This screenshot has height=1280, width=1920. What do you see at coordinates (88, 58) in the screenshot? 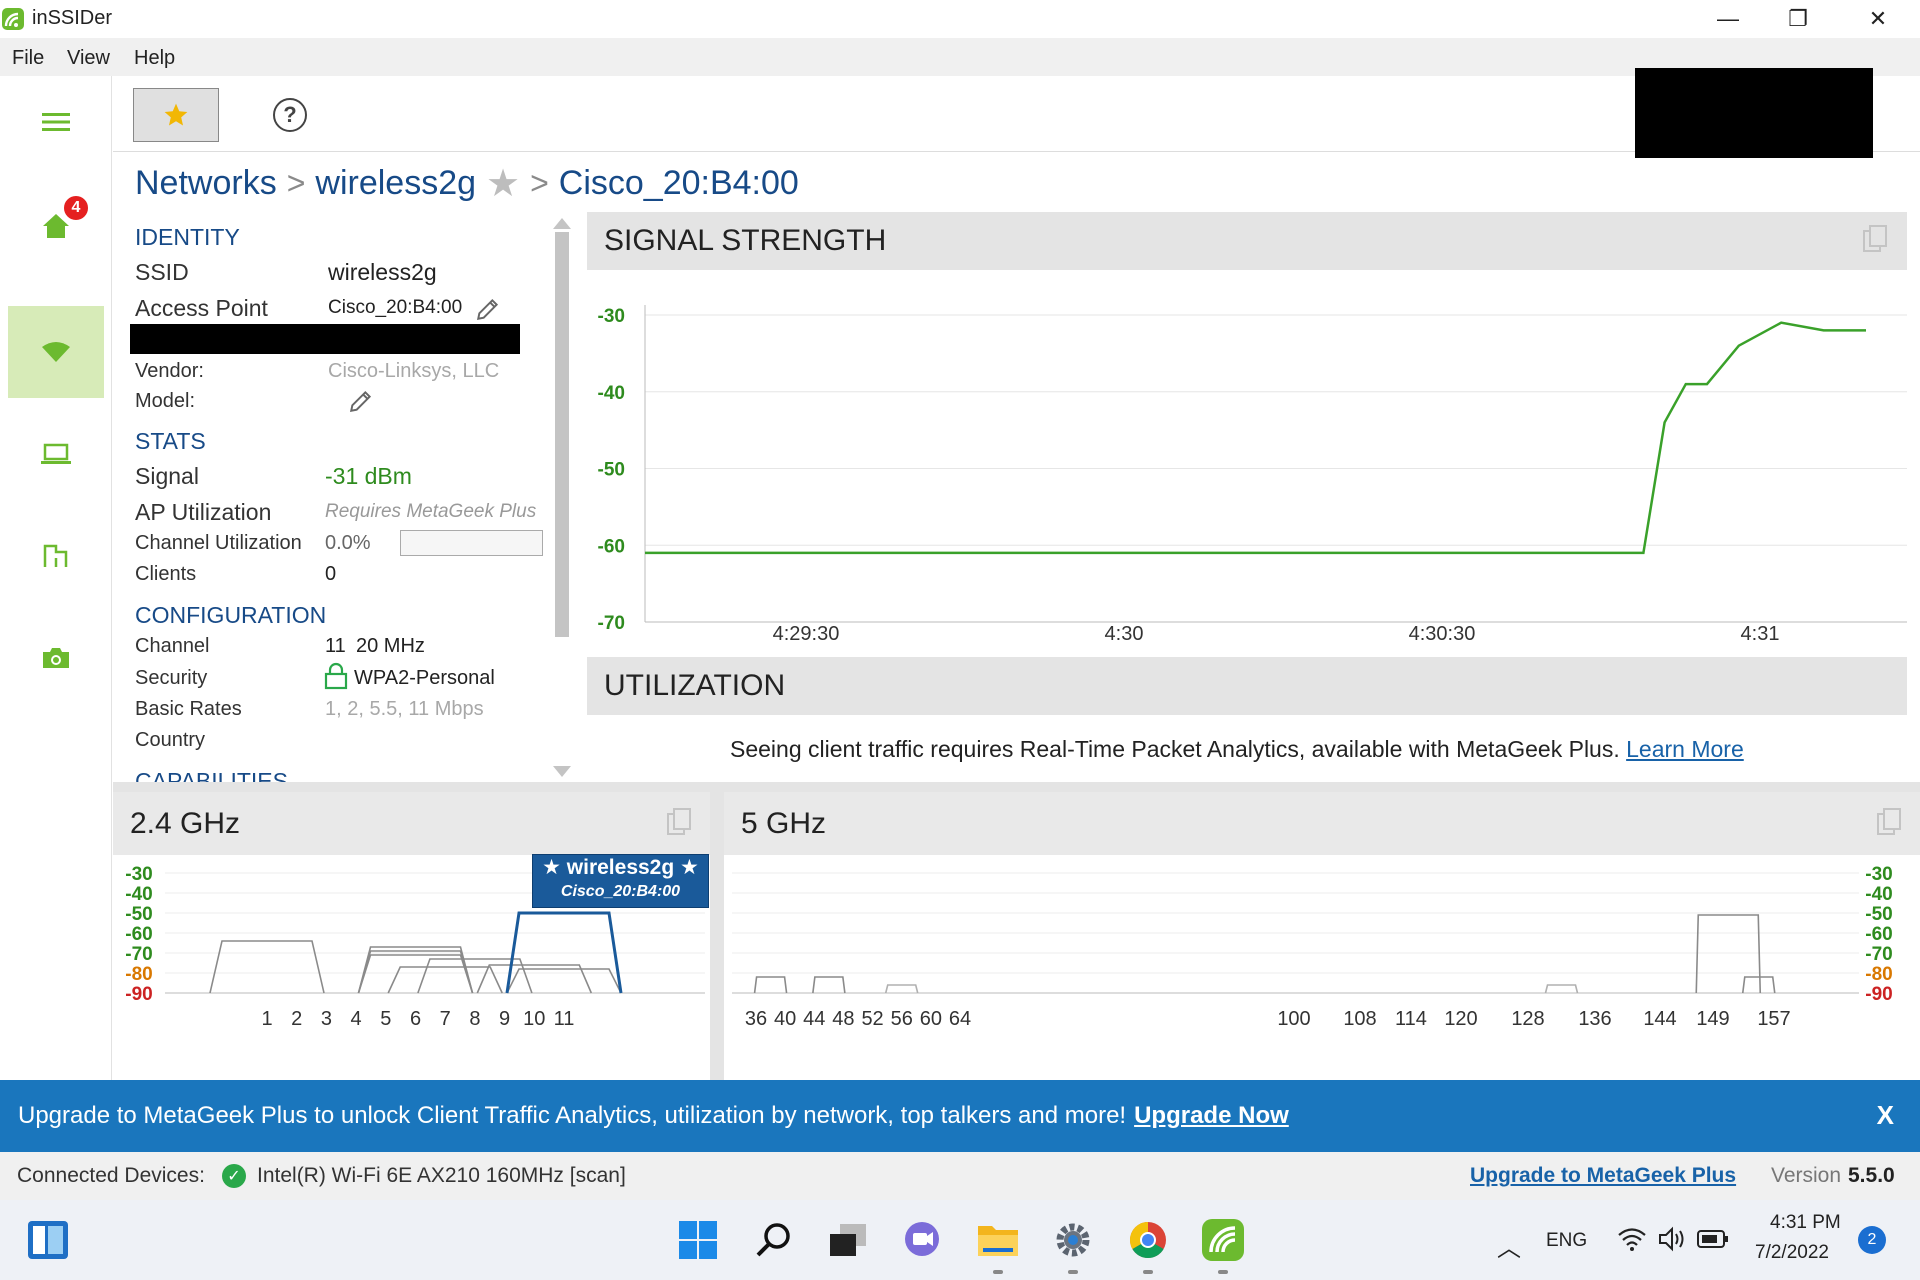
I see `menu-view: View` at bounding box center [88, 58].